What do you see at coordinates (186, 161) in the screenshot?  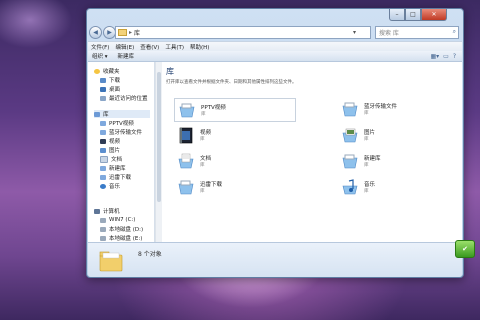 I see `document-library-icon` at bounding box center [186, 161].